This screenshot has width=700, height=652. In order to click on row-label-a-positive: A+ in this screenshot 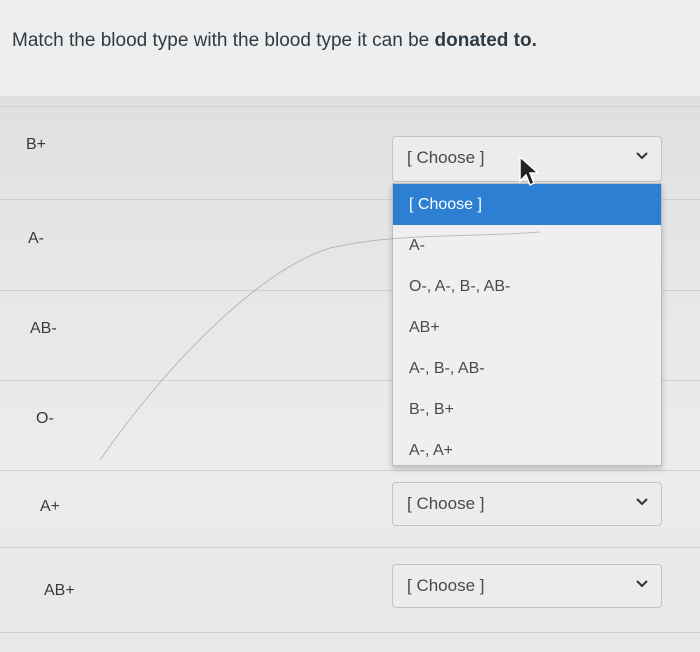, I will do `click(50, 506)`.